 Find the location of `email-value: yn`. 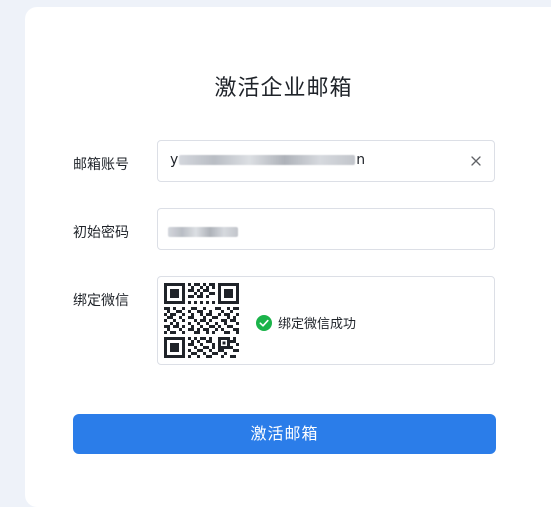

email-value: yn is located at coordinates (267, 160).